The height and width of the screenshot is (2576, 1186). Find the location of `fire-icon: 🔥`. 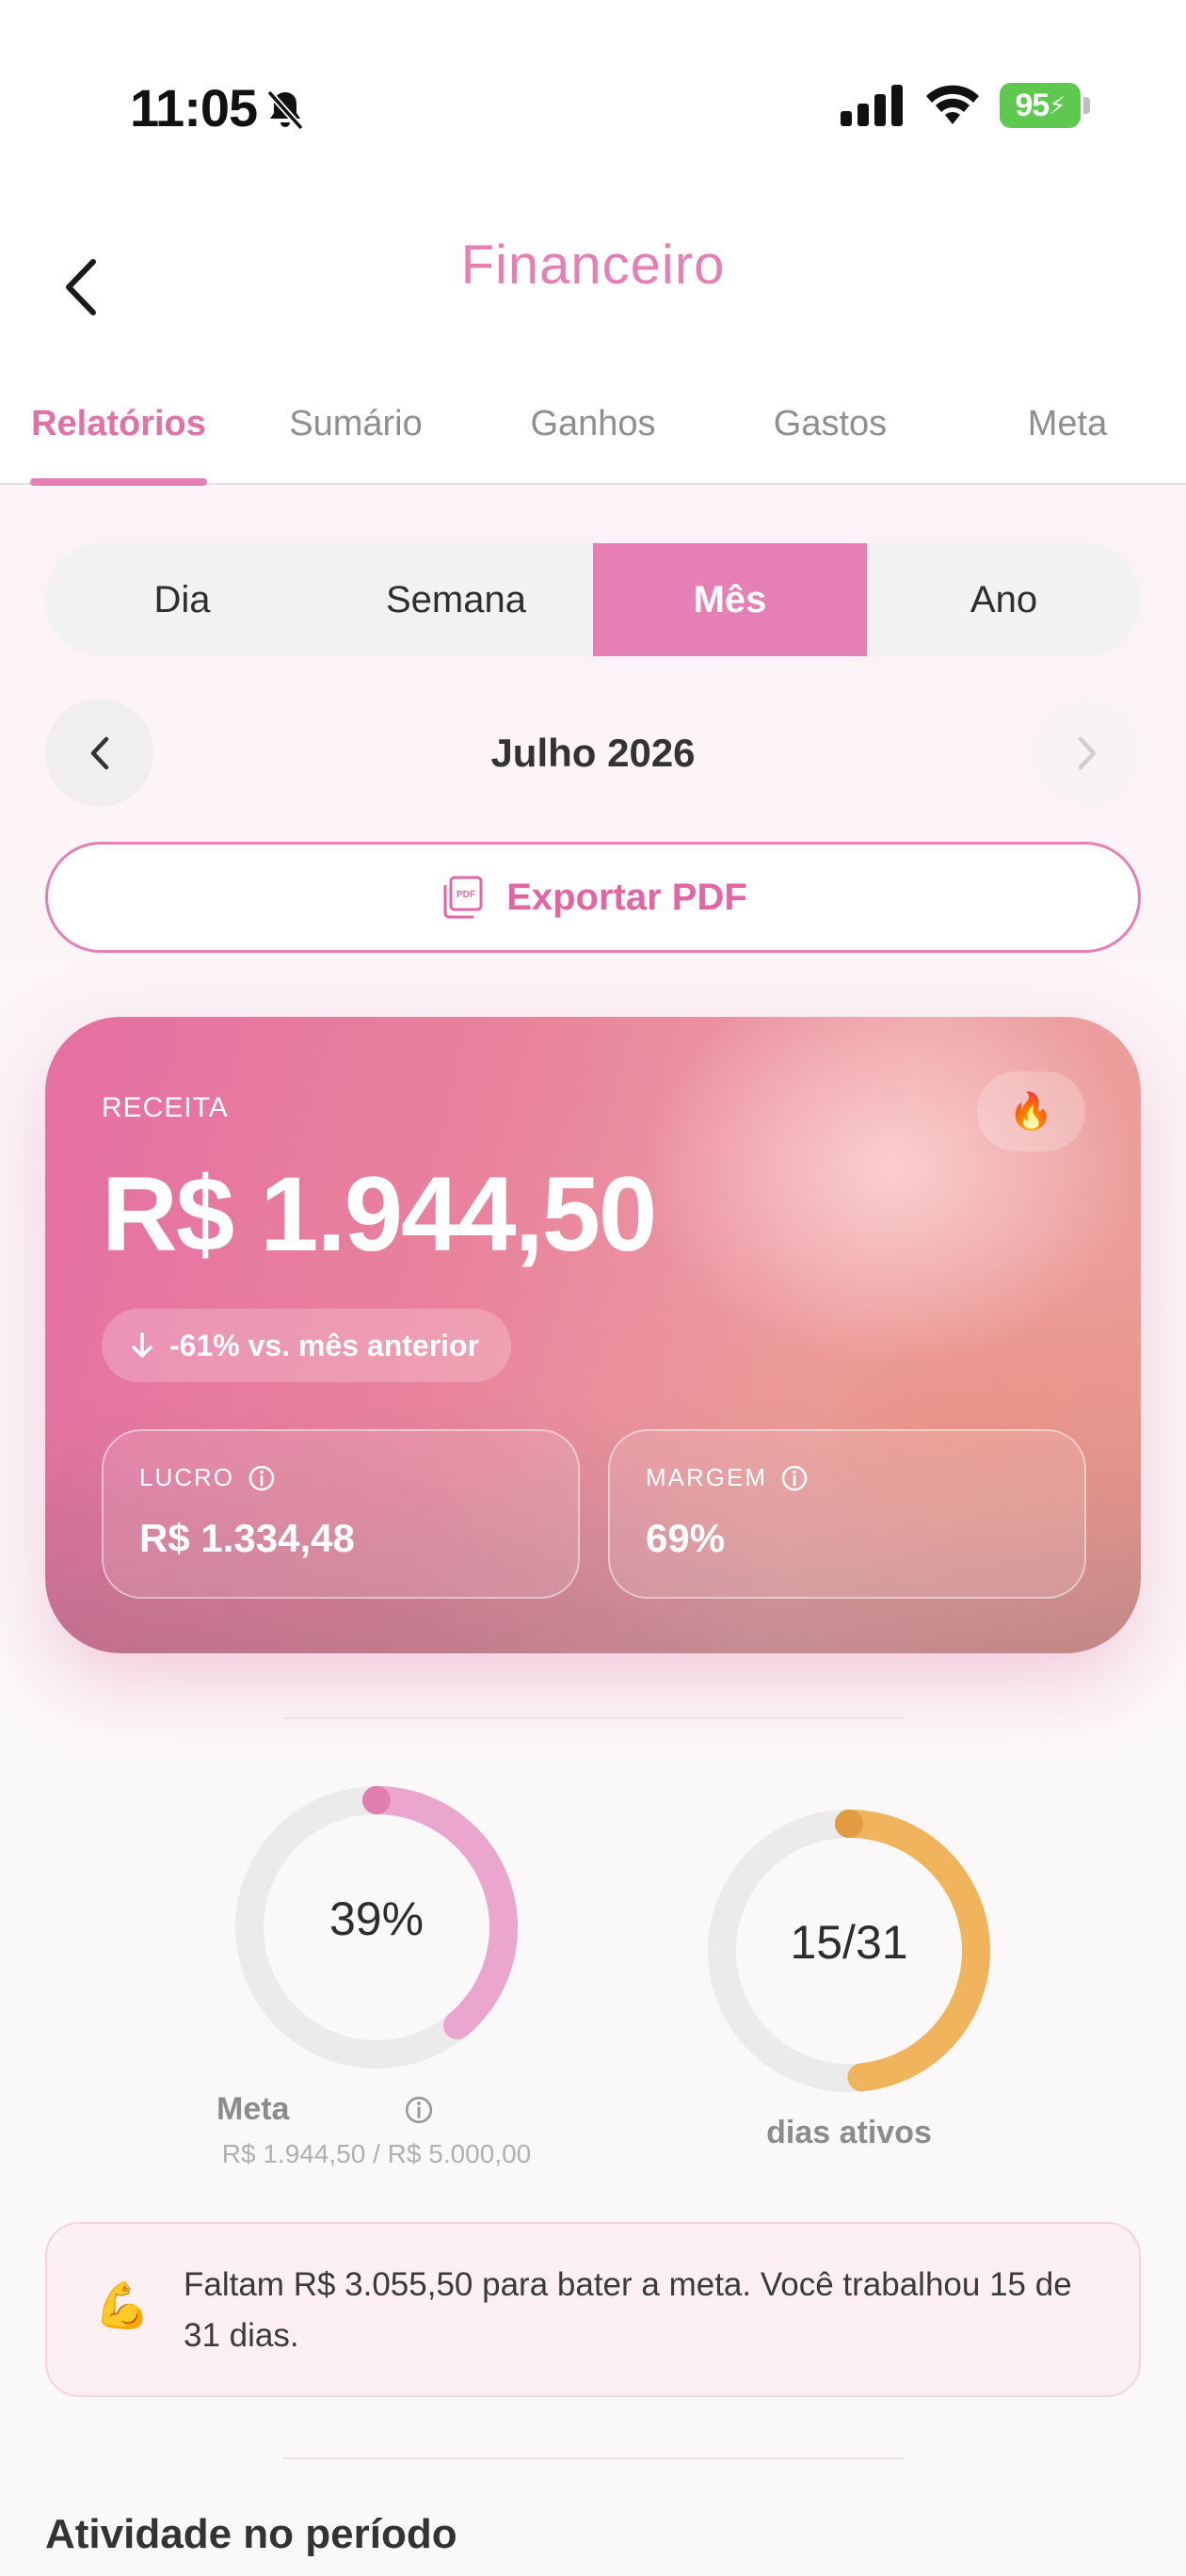

fire-icon: 🔥 is located at coordinates (1031, 1111).